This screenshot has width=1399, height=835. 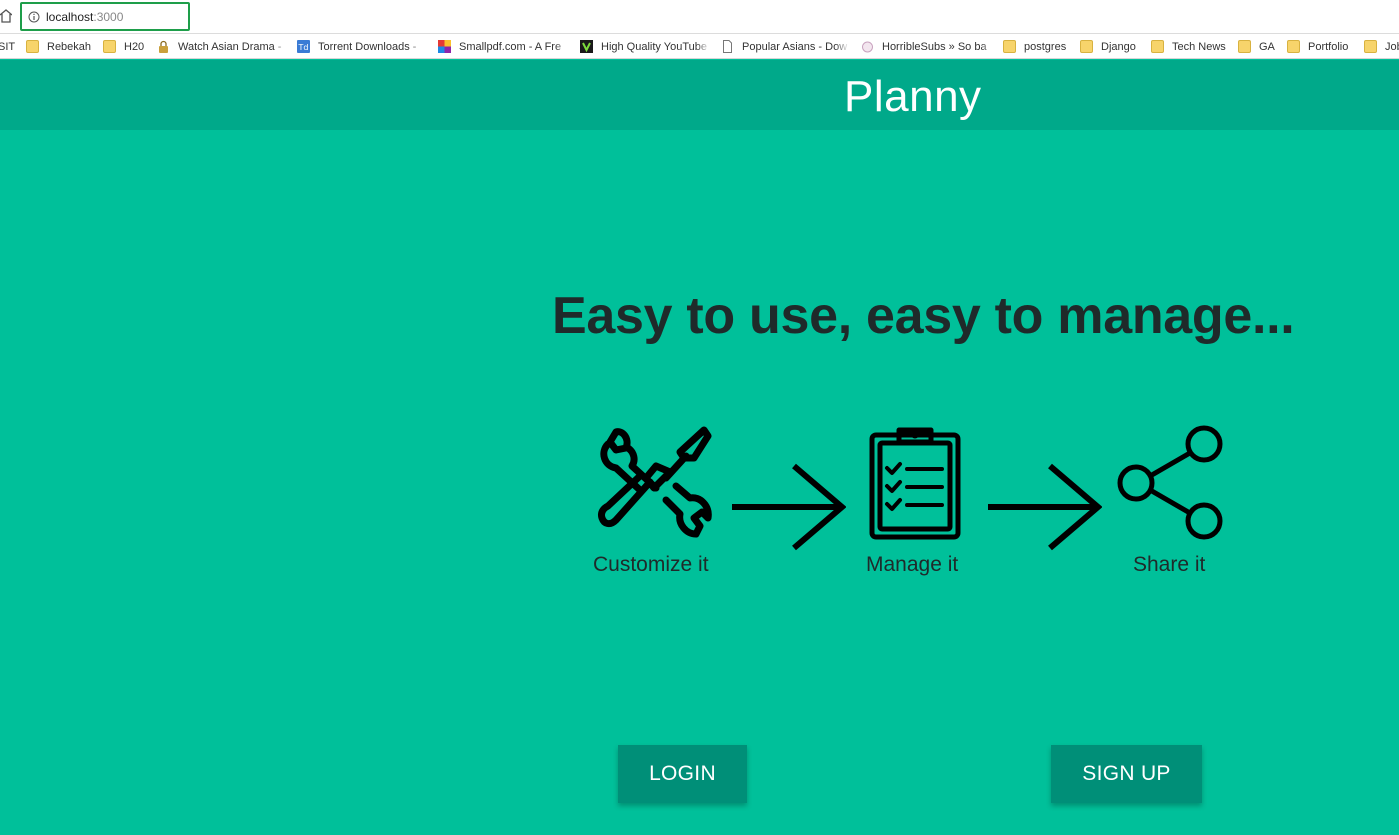 What do you see at coordinates (682, 774) in the screenshot?
I see `login-button: LOGIN` at bounding box center [682, 774].